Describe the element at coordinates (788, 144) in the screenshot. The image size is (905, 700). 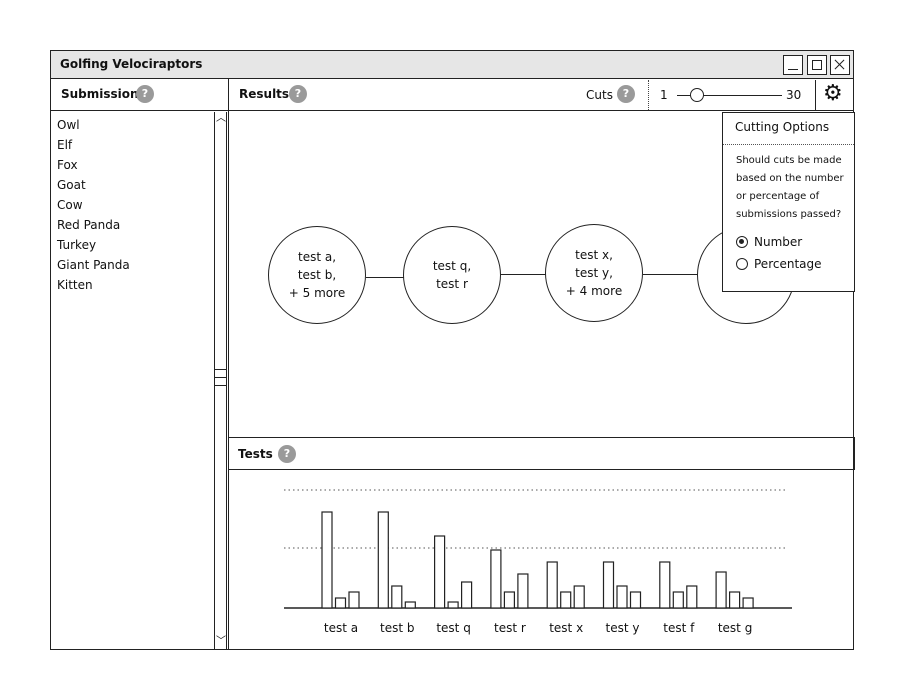
I see `popup-divider` at that location.